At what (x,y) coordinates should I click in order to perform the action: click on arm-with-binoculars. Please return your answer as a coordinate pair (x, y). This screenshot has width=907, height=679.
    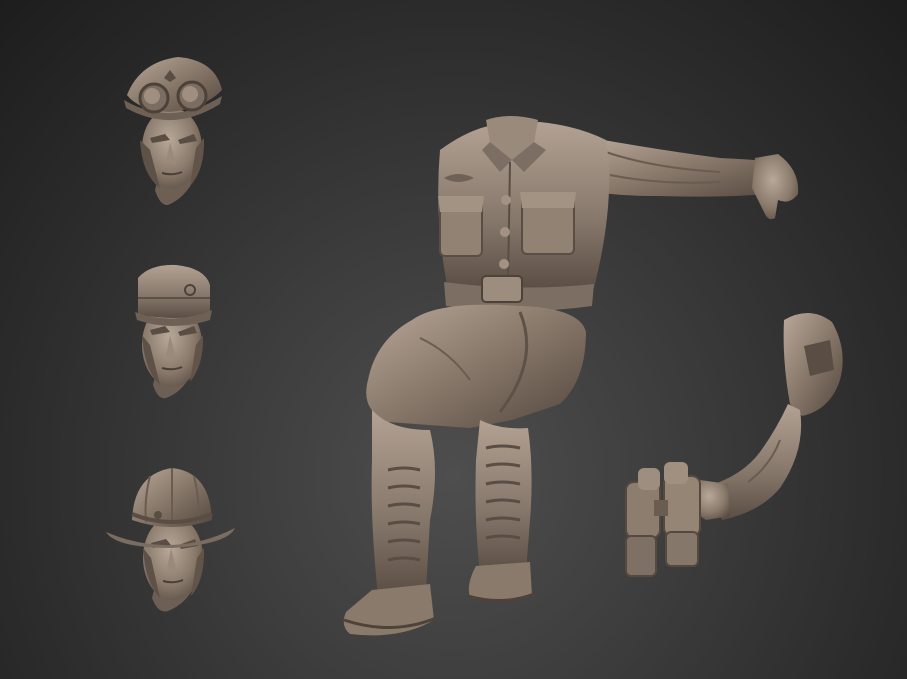
    Looking at the image, I should click on (734, 444).